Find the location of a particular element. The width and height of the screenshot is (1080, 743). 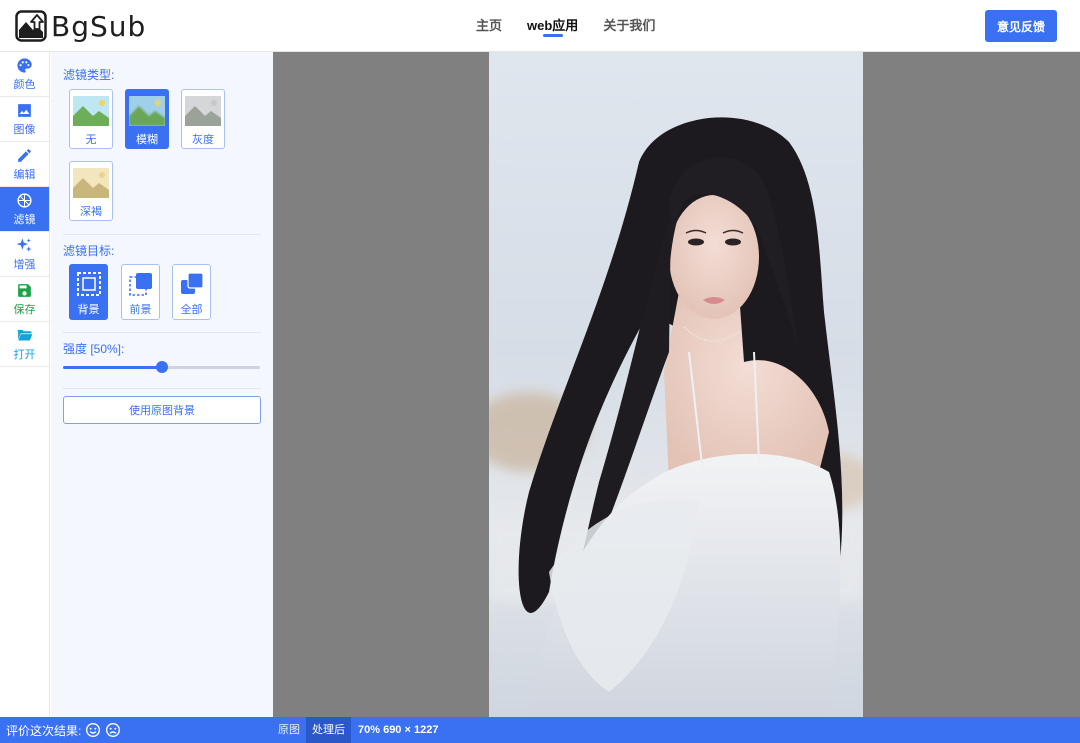

strength-slider-thumb is located at coordinates (161, 367).